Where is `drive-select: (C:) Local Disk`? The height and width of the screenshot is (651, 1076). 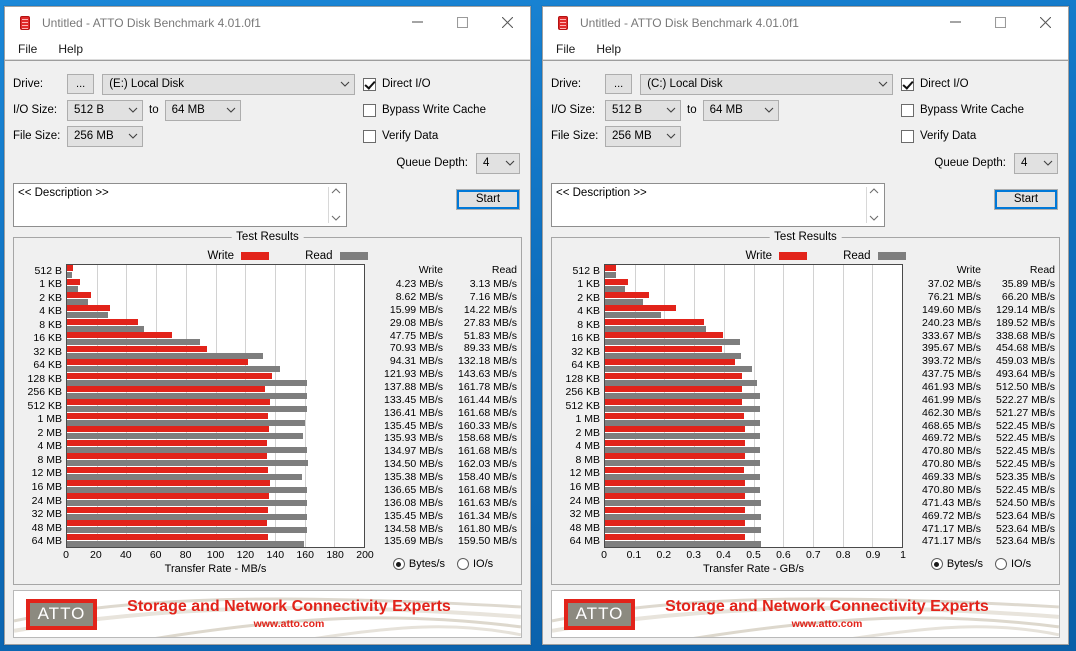 drive-select: (C:) Local Disk is located at coordinates (766, 84).